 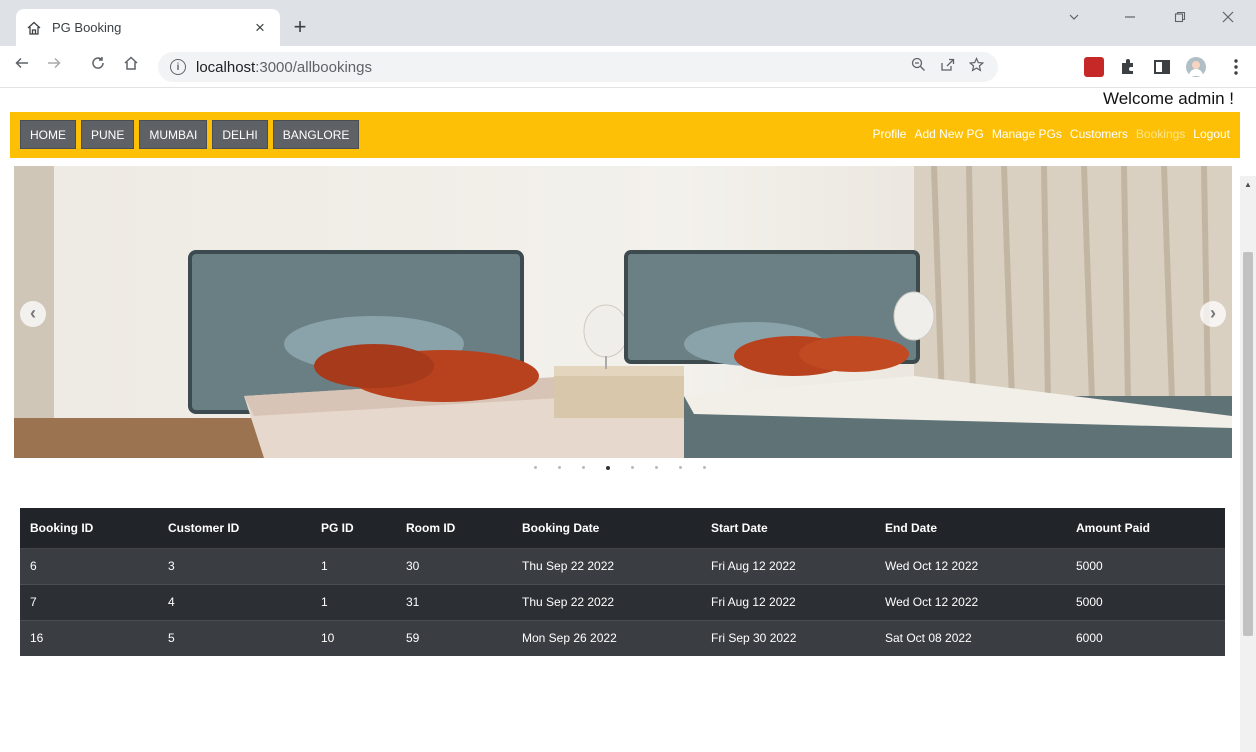 I want to click on table-cell: 4, so click(x=234, y=601).